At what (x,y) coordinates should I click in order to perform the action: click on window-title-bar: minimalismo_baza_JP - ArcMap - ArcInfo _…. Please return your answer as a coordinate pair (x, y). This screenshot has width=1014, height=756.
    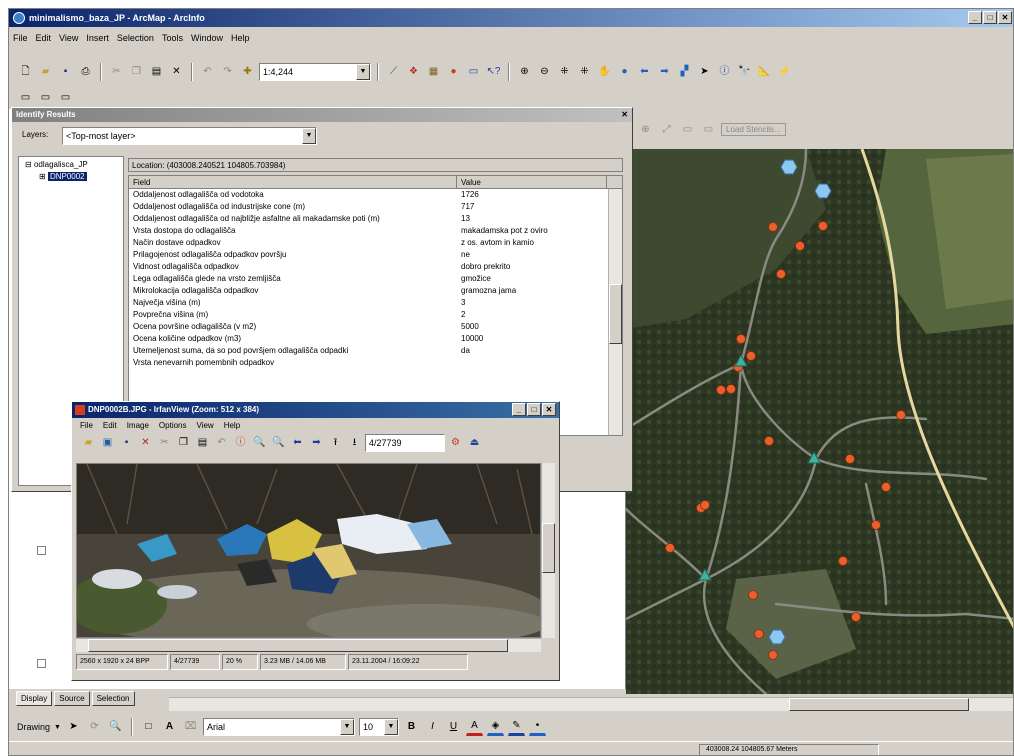
    Looking at the image, I should click on (511, 18).